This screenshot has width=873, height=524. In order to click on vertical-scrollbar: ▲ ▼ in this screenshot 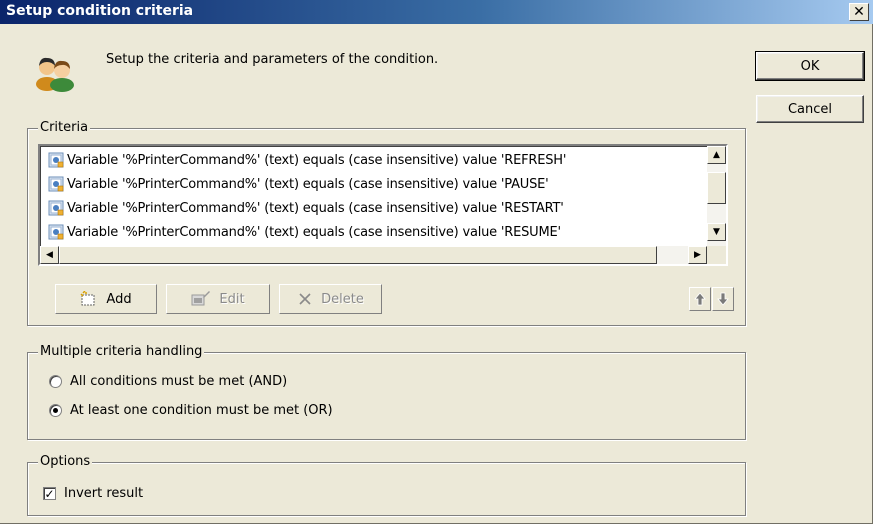, I will do `click(716, 196)`.